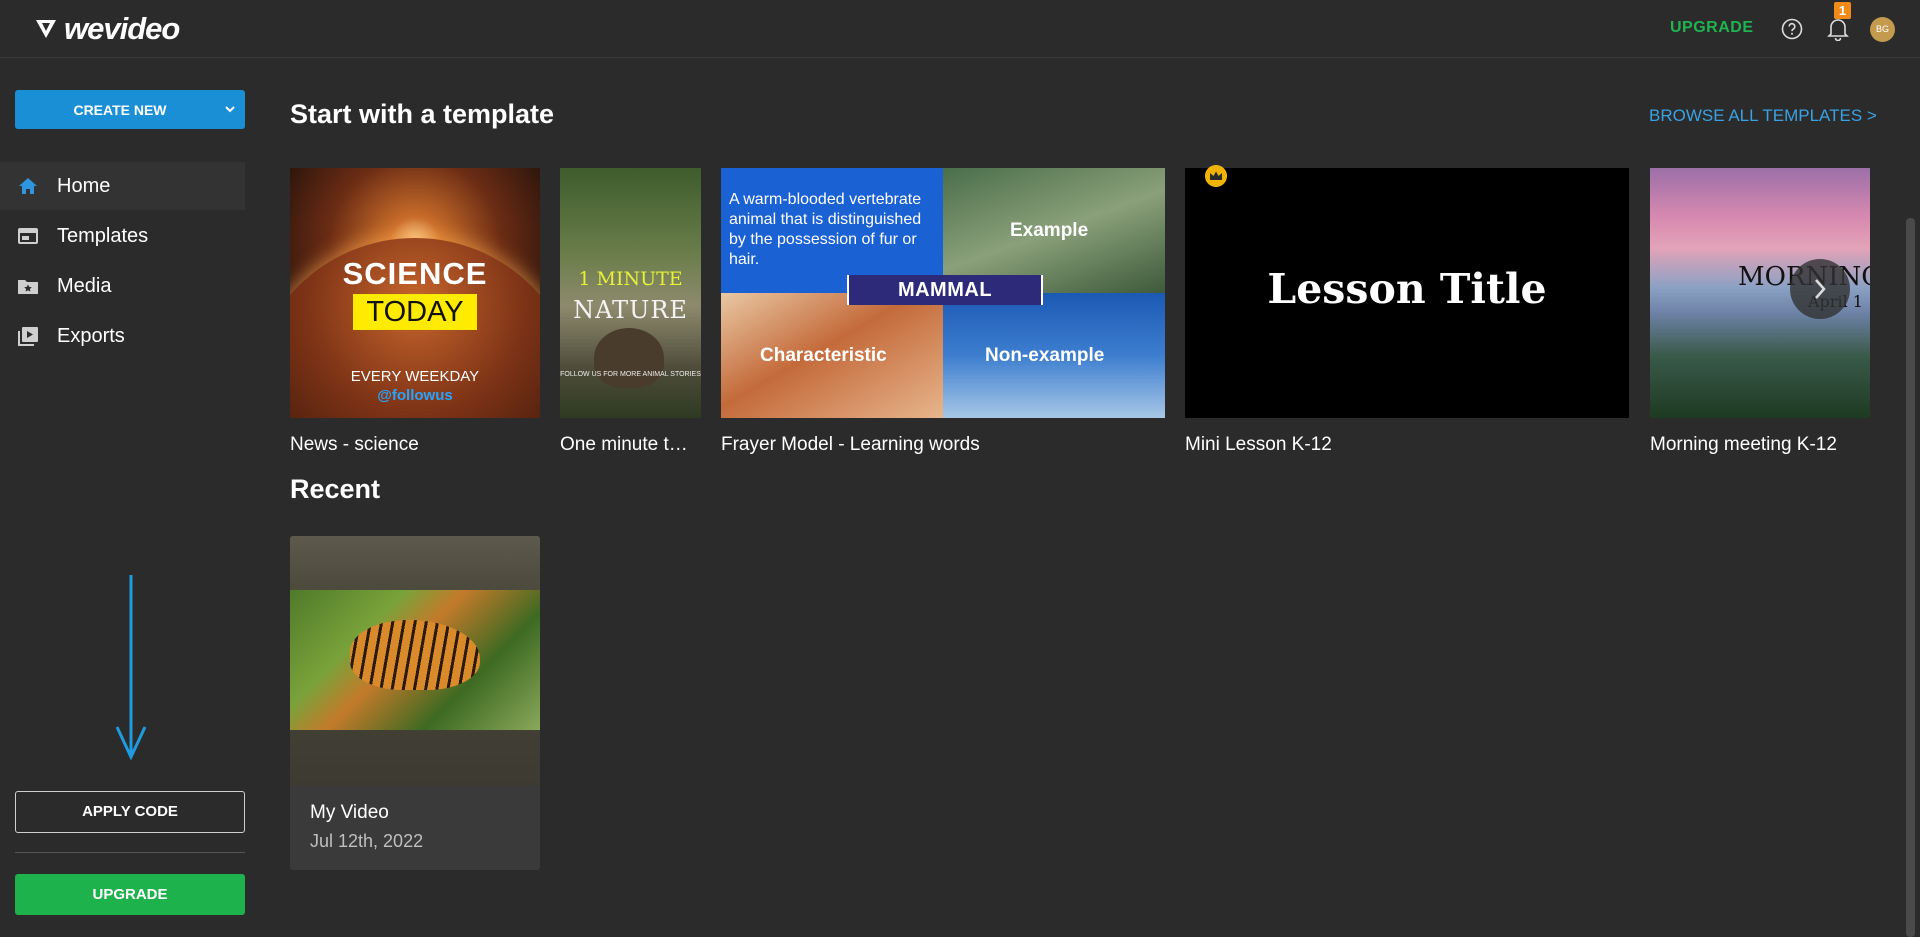 The height and width of the screenshot is (937, 1920). Describe the element at coordinates (415, 293) in the screenshot. I see `template-card-news-science: SCIENCE TODAY EVERY WEEKDAY @followus` at that location.